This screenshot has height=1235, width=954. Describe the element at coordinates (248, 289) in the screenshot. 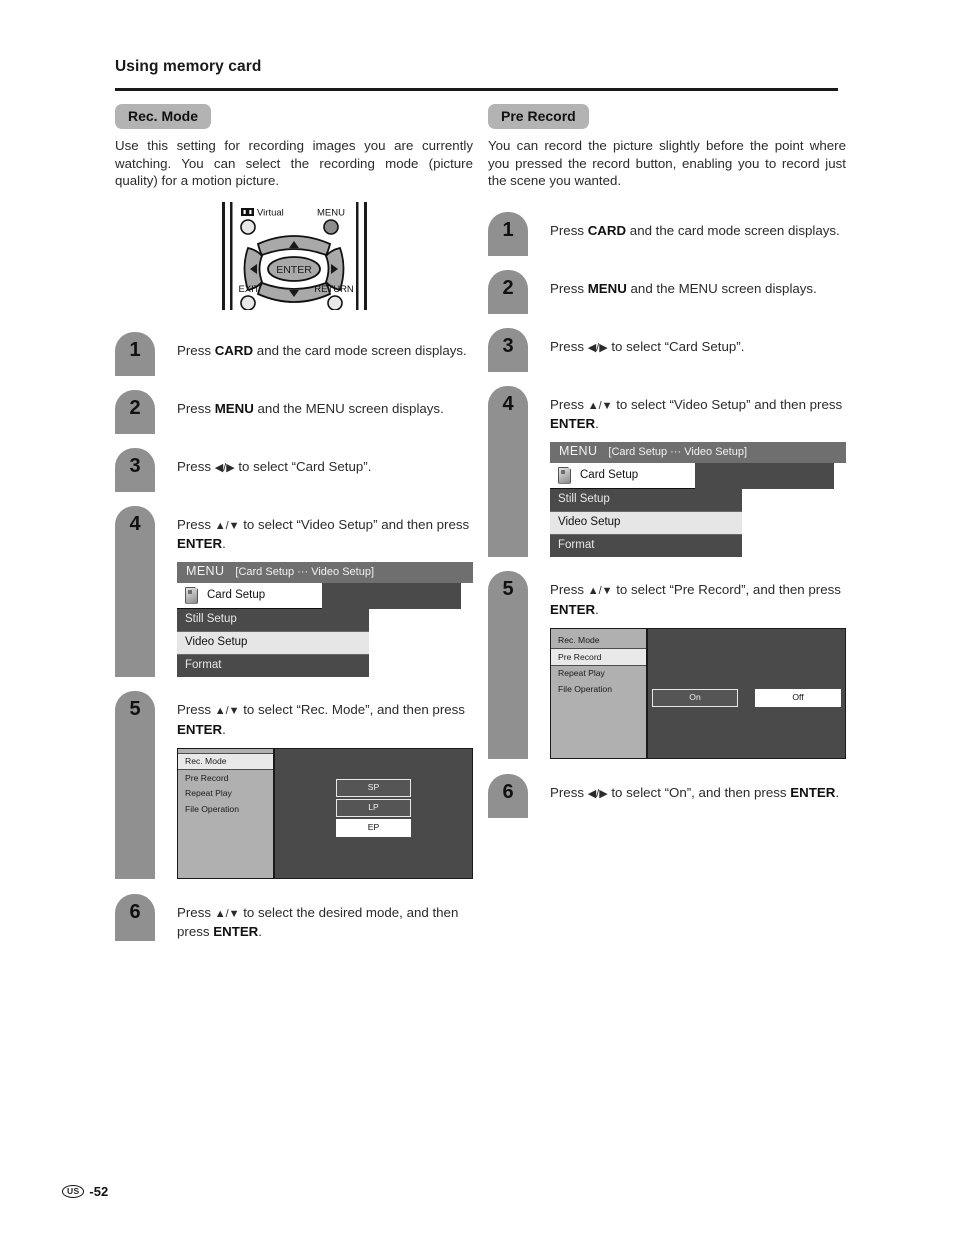

I see `exit-label: EXIT` at that location.